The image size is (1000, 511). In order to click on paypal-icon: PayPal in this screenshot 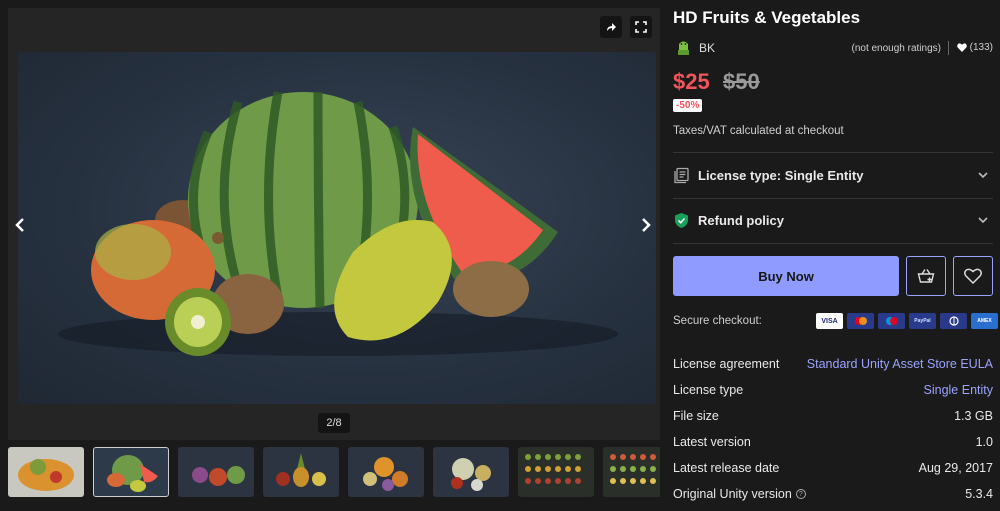, I will do `click(922, 321)`.